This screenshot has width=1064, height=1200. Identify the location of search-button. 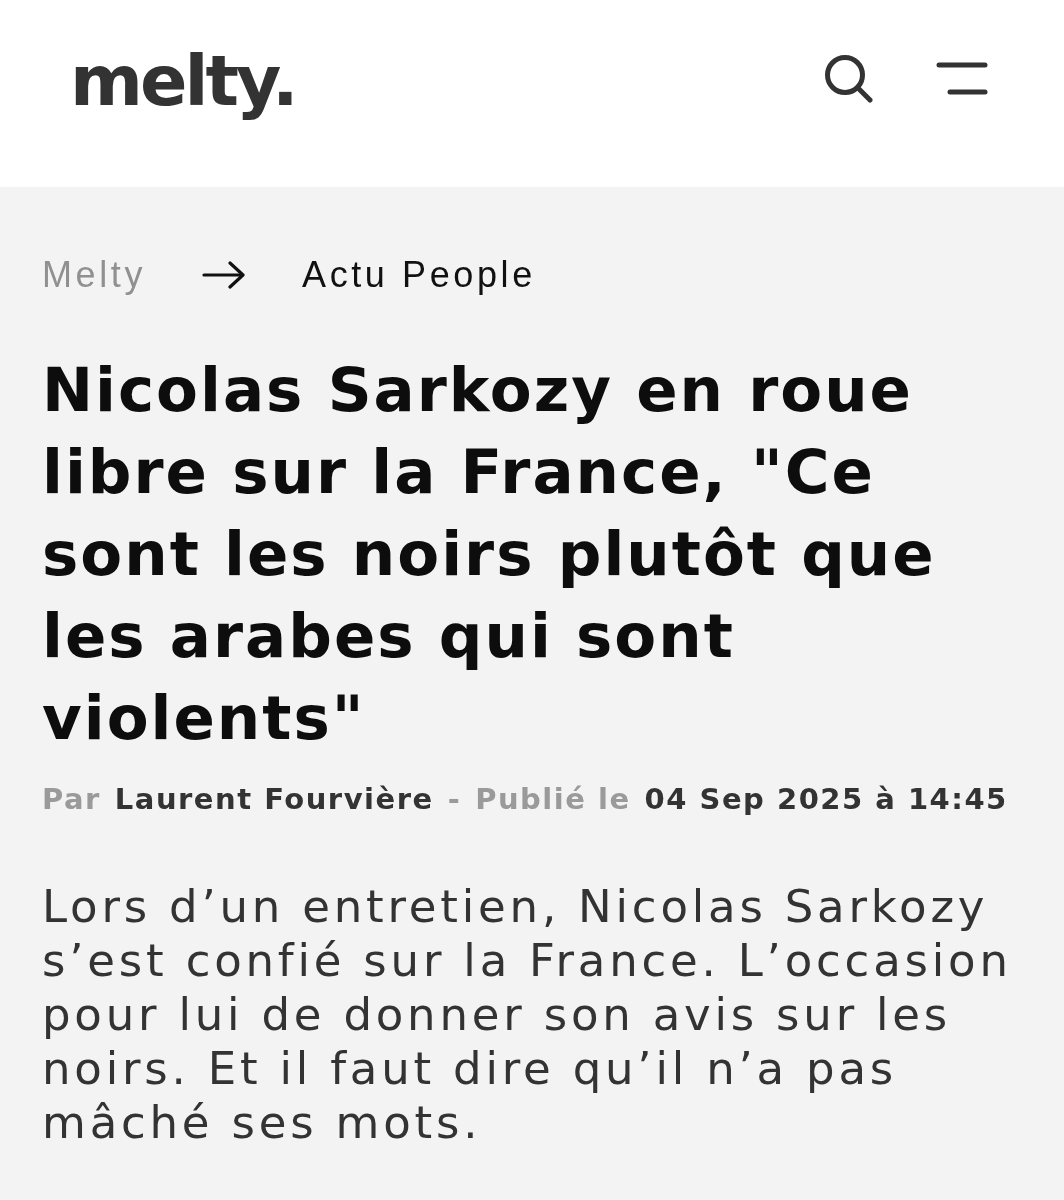
(849, 78).